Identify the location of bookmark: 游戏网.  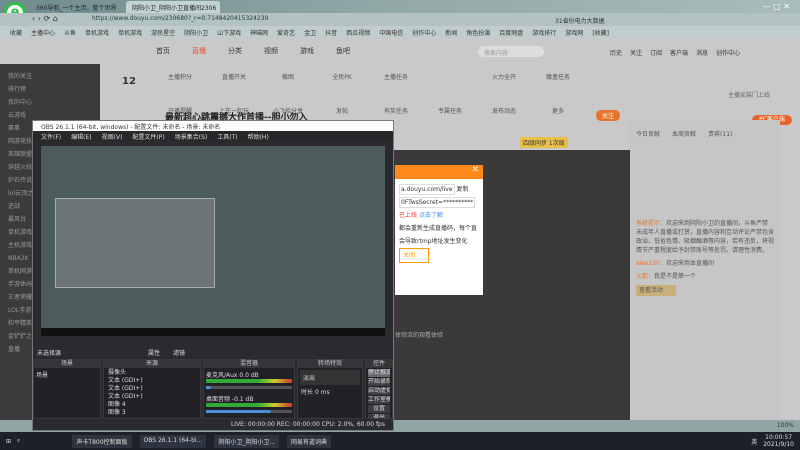
(574, 32).